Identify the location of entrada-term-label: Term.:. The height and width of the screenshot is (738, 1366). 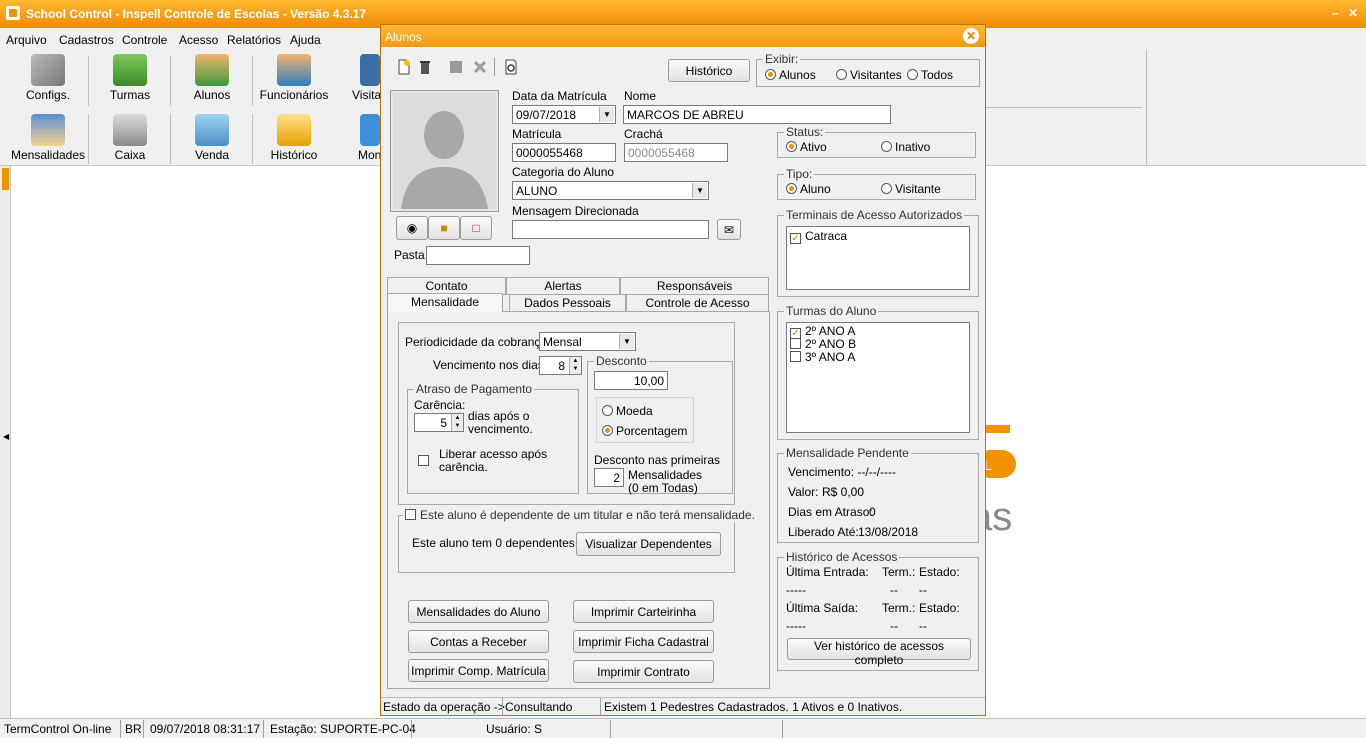
(899, 572).